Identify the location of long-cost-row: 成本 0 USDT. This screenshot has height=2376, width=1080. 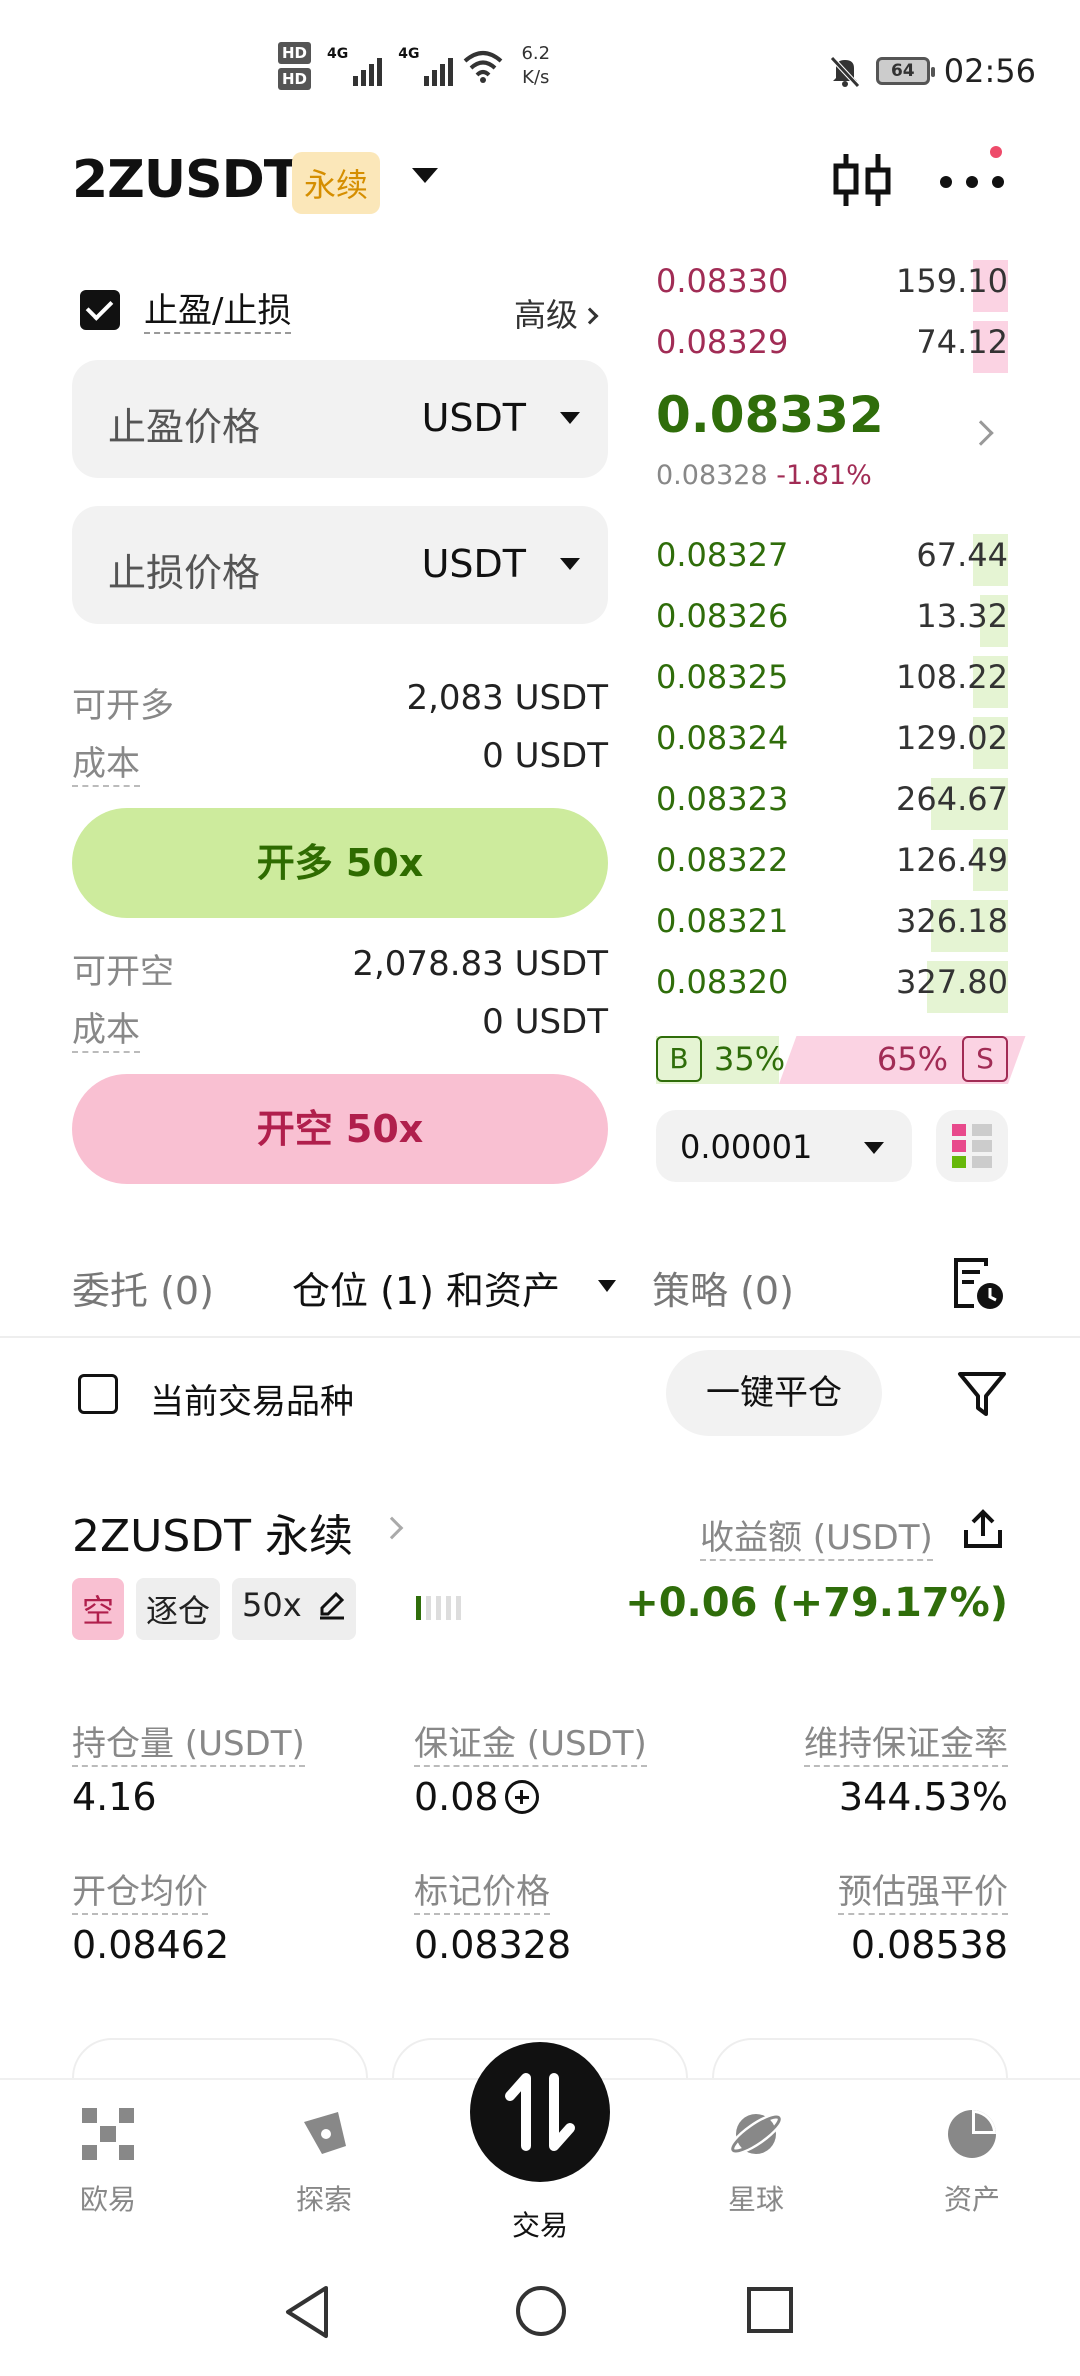
(340, 761).